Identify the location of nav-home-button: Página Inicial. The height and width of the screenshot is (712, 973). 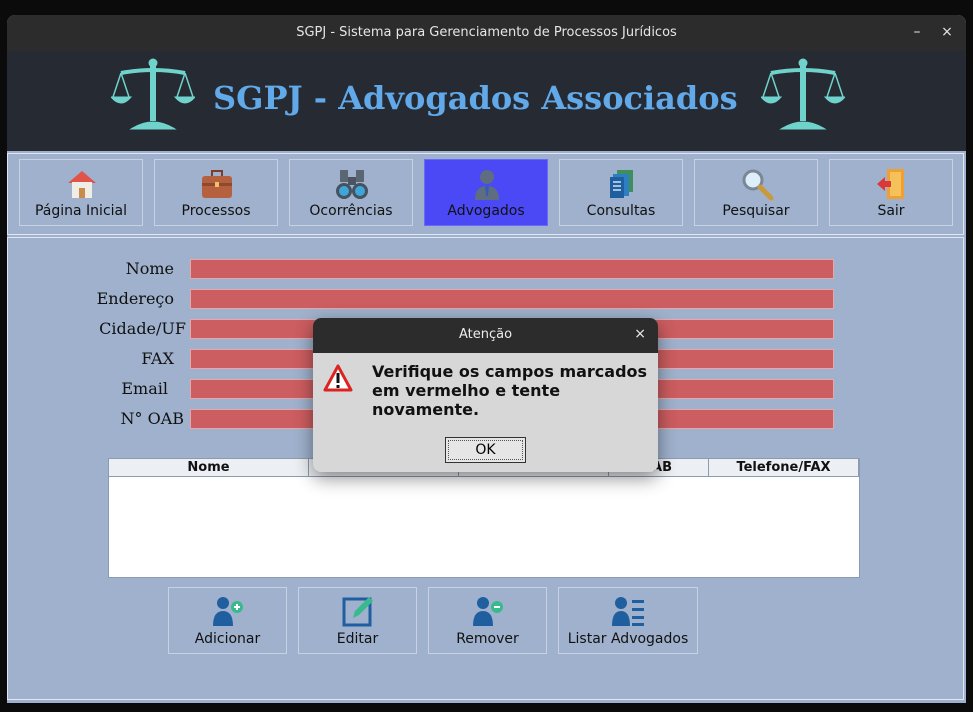
(81, 192).